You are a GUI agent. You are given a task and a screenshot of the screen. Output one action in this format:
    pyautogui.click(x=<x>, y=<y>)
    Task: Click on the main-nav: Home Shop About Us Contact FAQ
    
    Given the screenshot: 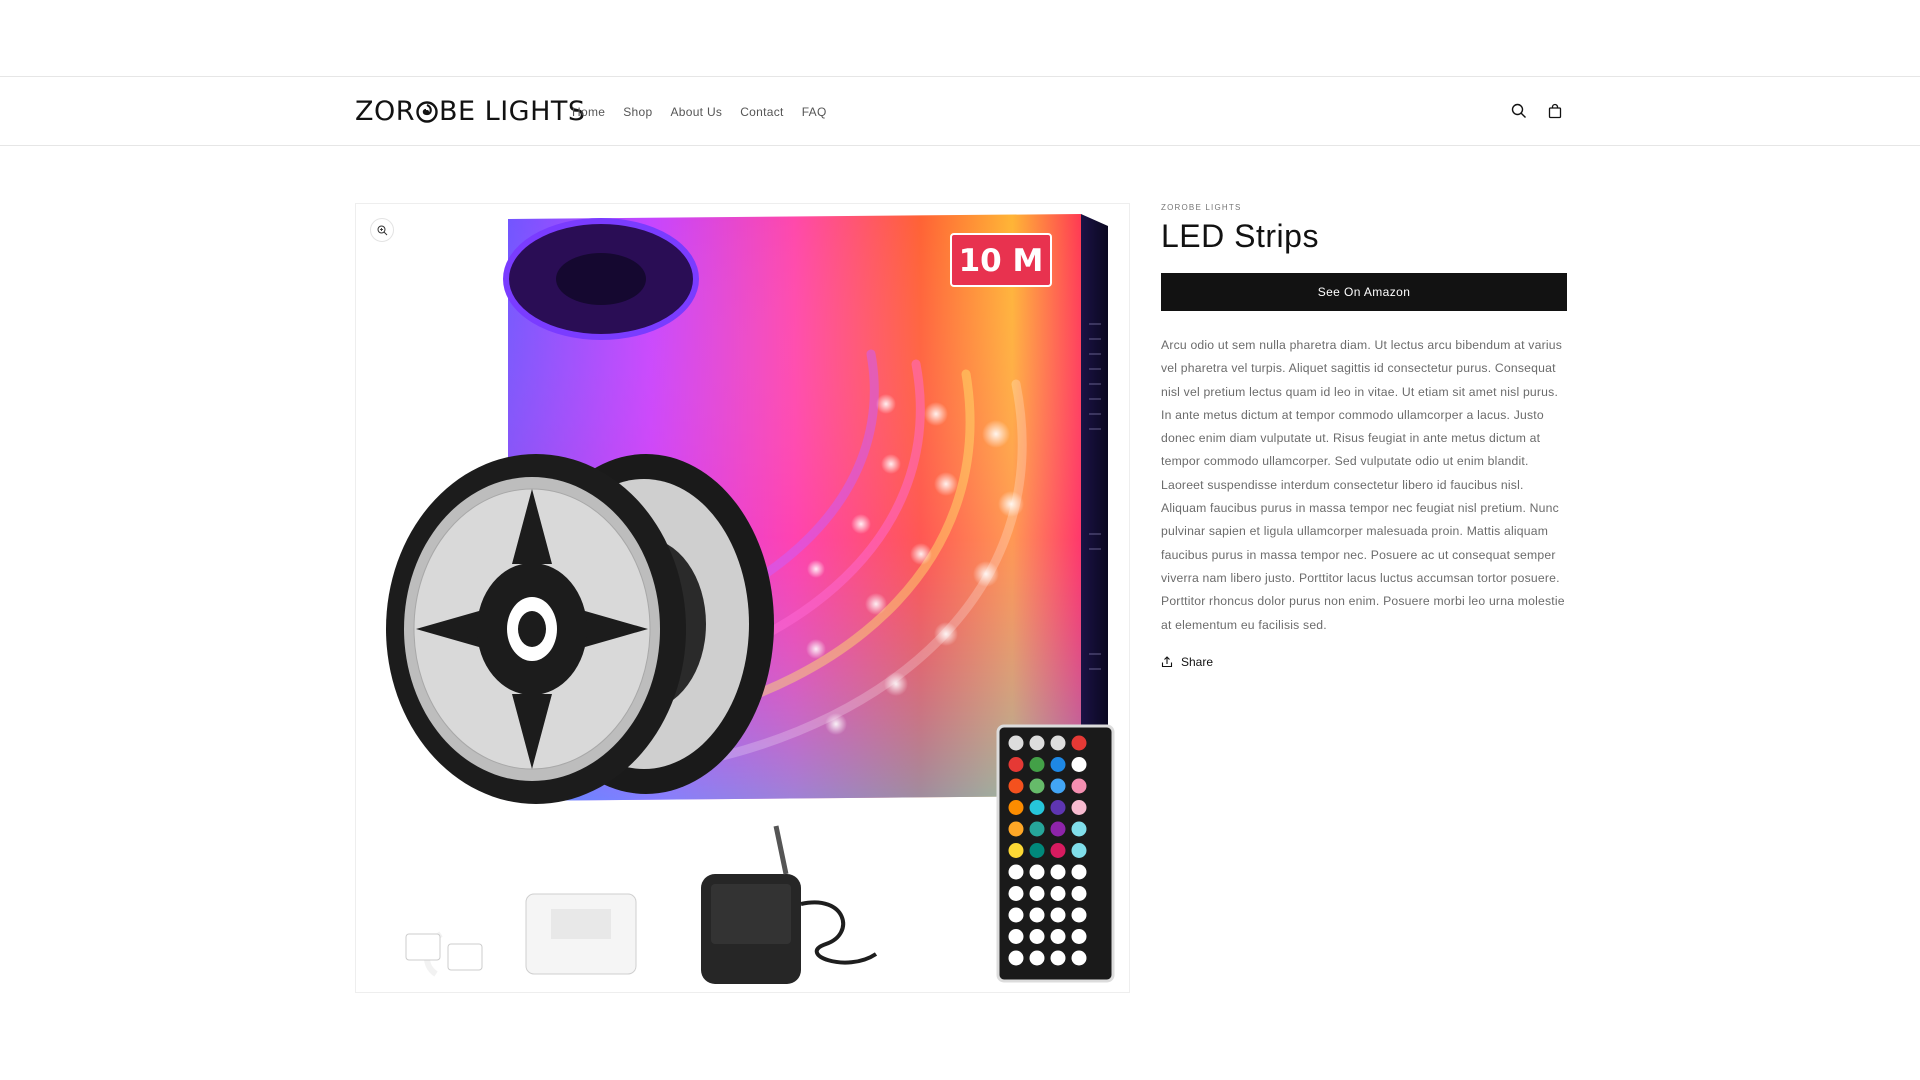 What is the action you would take?
    pyautogui.click(x=708, y=112)
    